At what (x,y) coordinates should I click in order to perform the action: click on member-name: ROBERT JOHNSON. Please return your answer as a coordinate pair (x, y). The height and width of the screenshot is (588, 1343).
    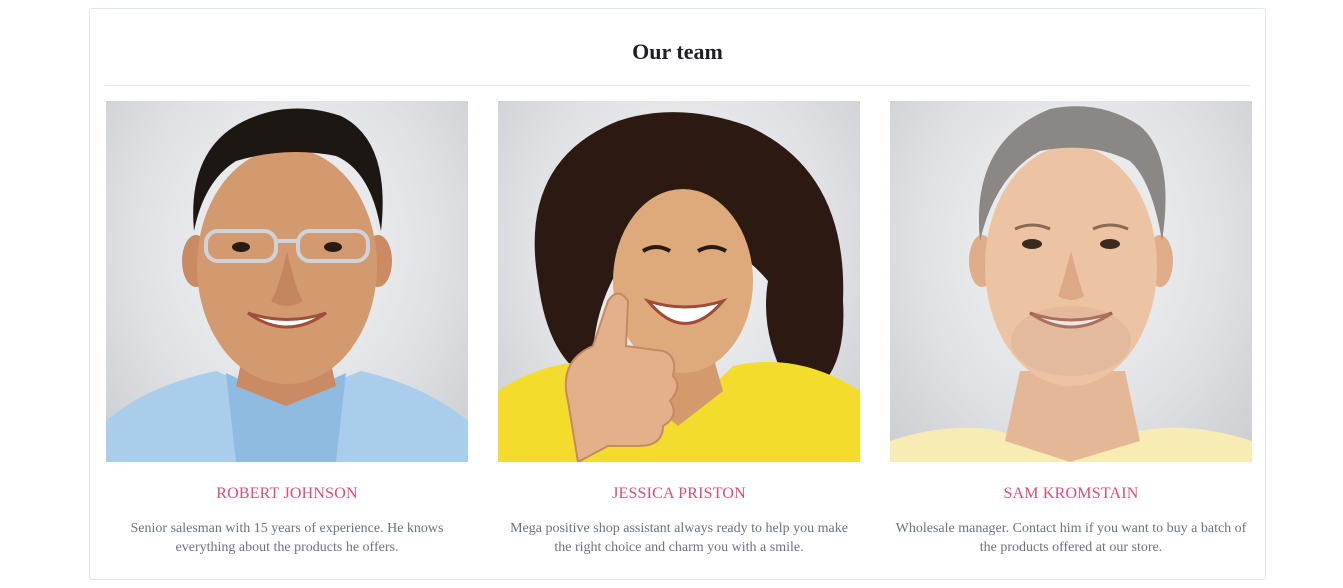
    Looking at the image, I should click on (287, 494).